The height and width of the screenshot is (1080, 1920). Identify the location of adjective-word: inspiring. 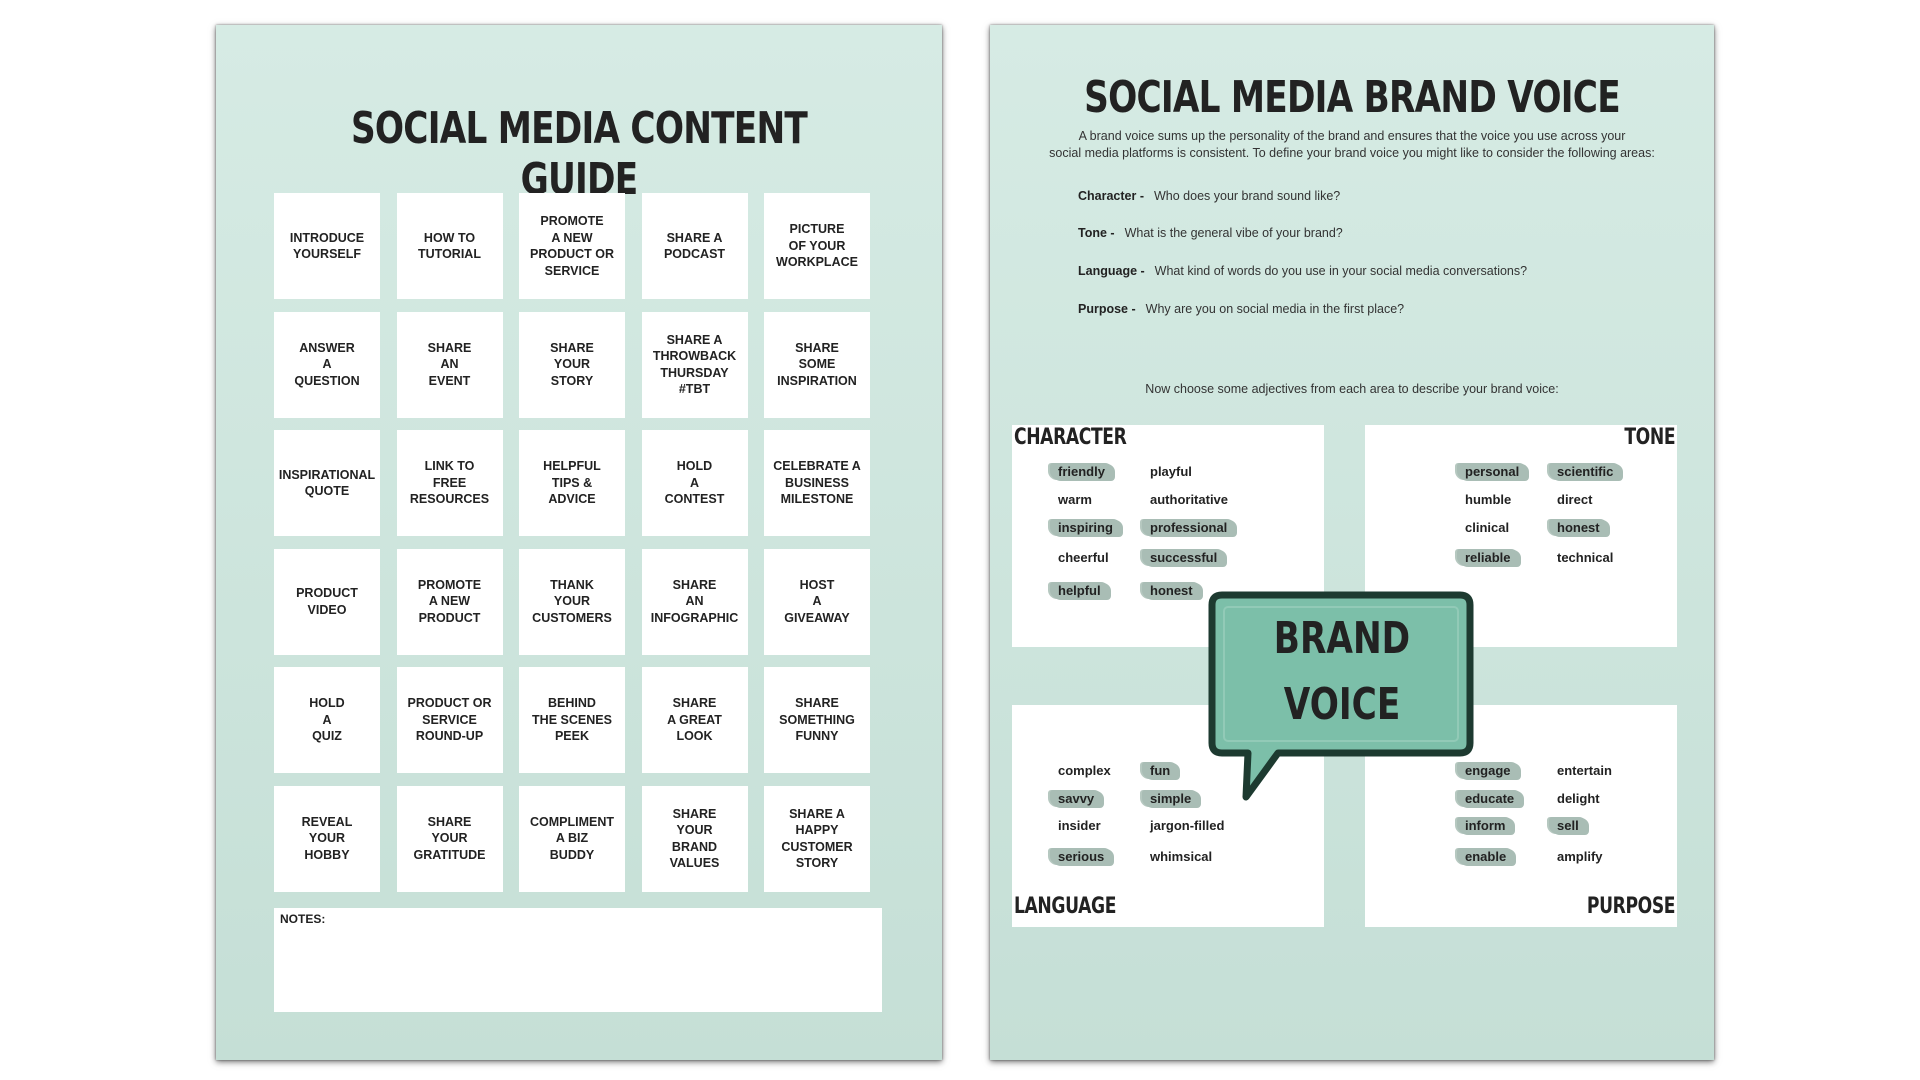
(1085, 527).